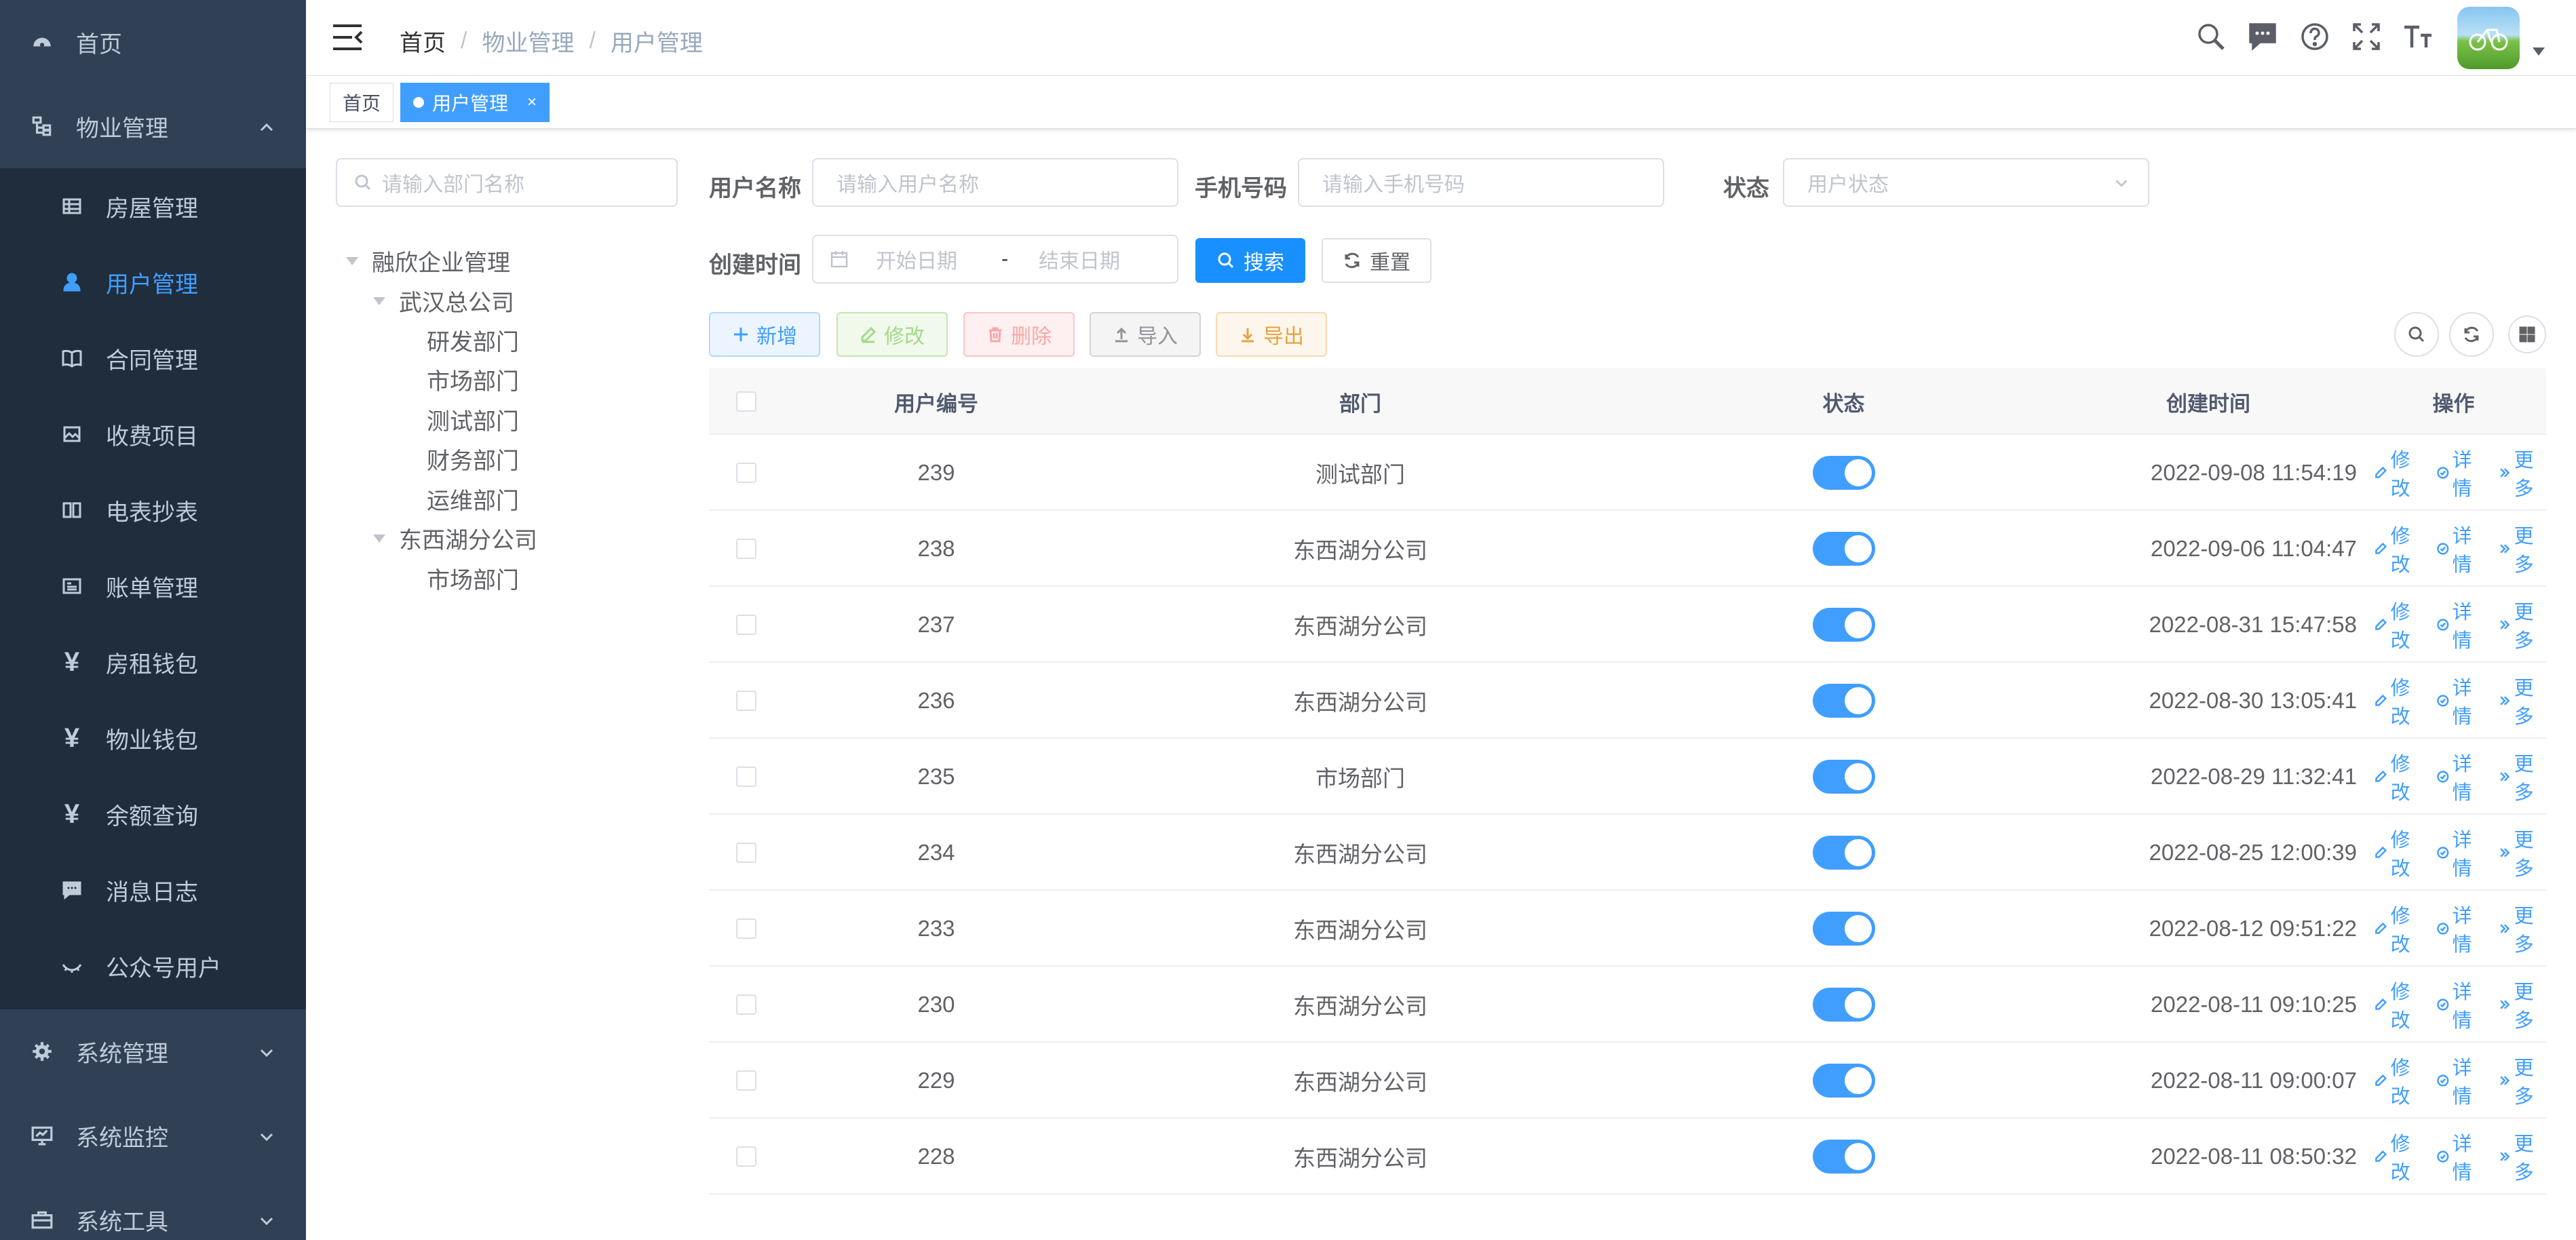  Describe the element at coordinates (930, 259) in the screenshot. I see `start-date-placeholder: 开始日期` at that location.